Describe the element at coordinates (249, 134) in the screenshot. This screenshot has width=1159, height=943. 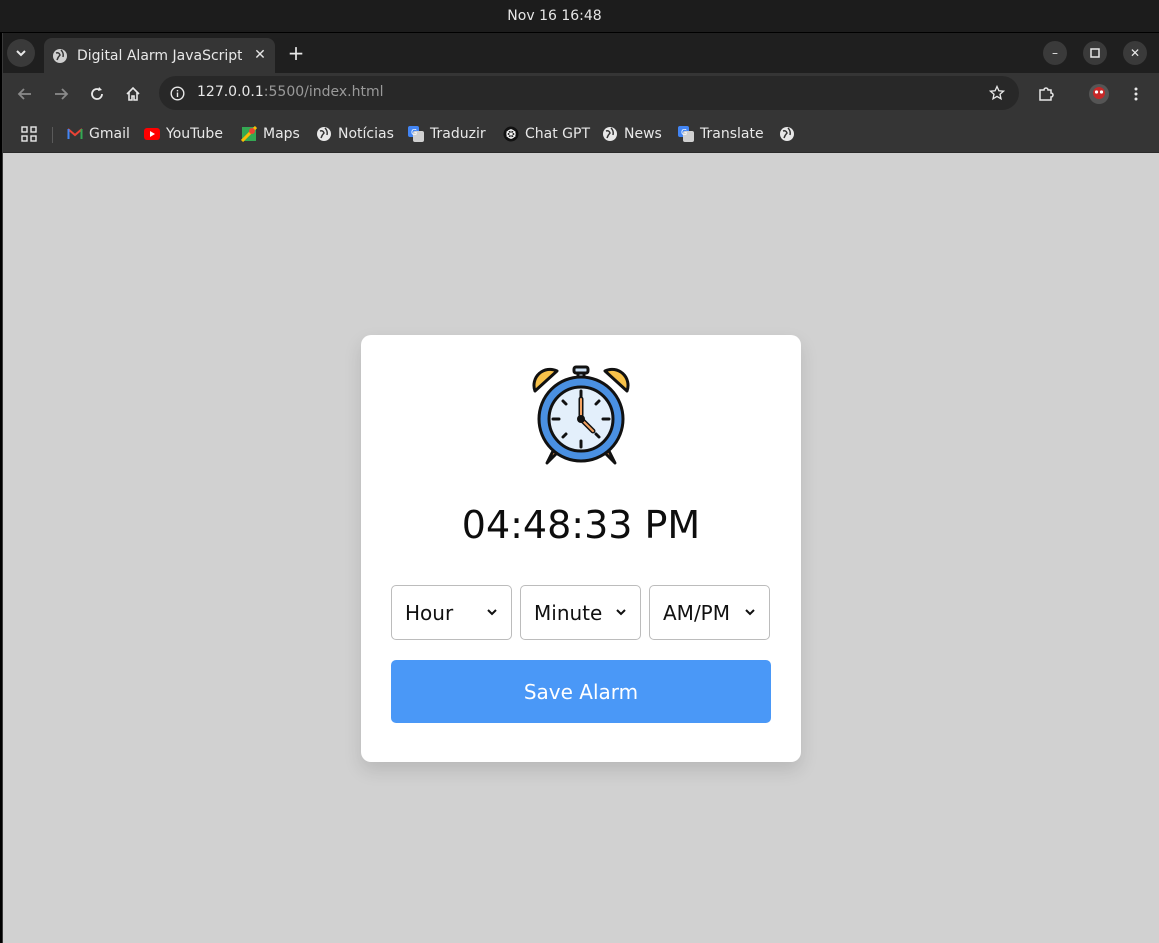
I see `maps-icon` at that location.